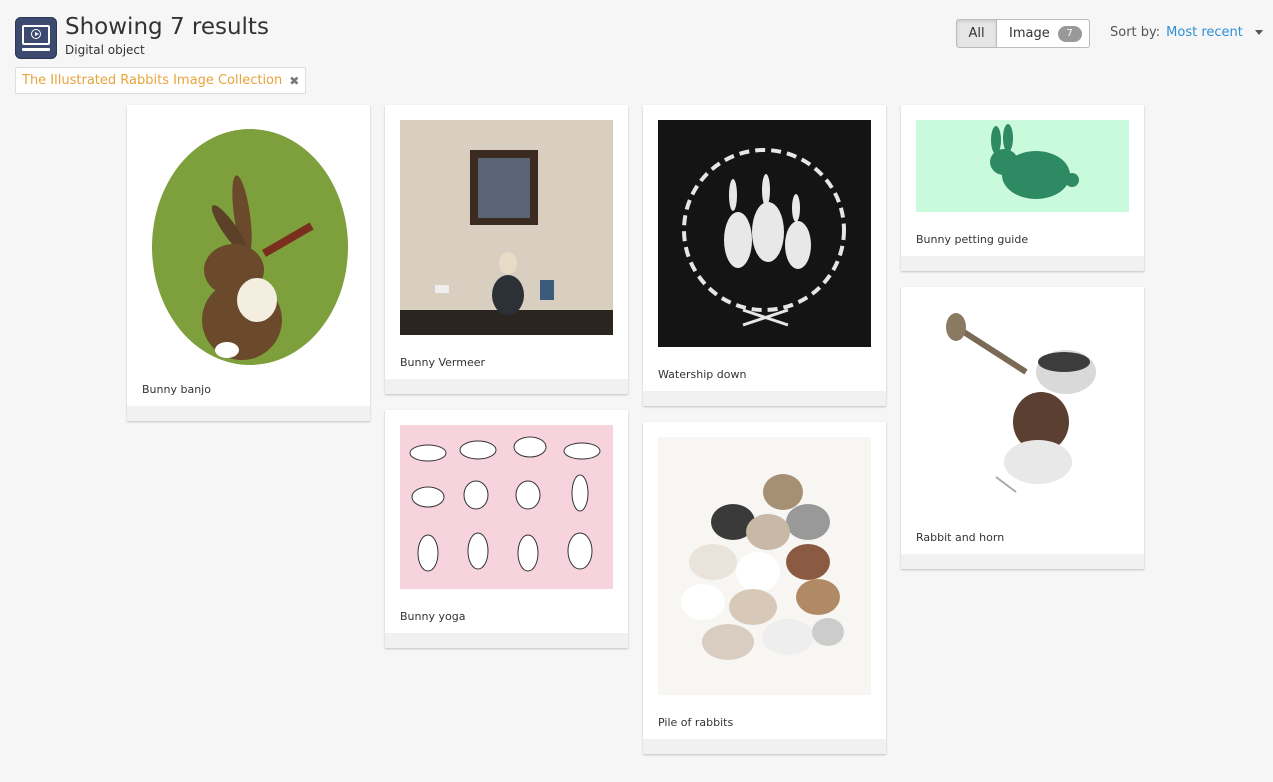 The image size is (1273, 782). I want to click on result-card-bunny-petting-guide: Bunny petting guide, so click(1022, 188).